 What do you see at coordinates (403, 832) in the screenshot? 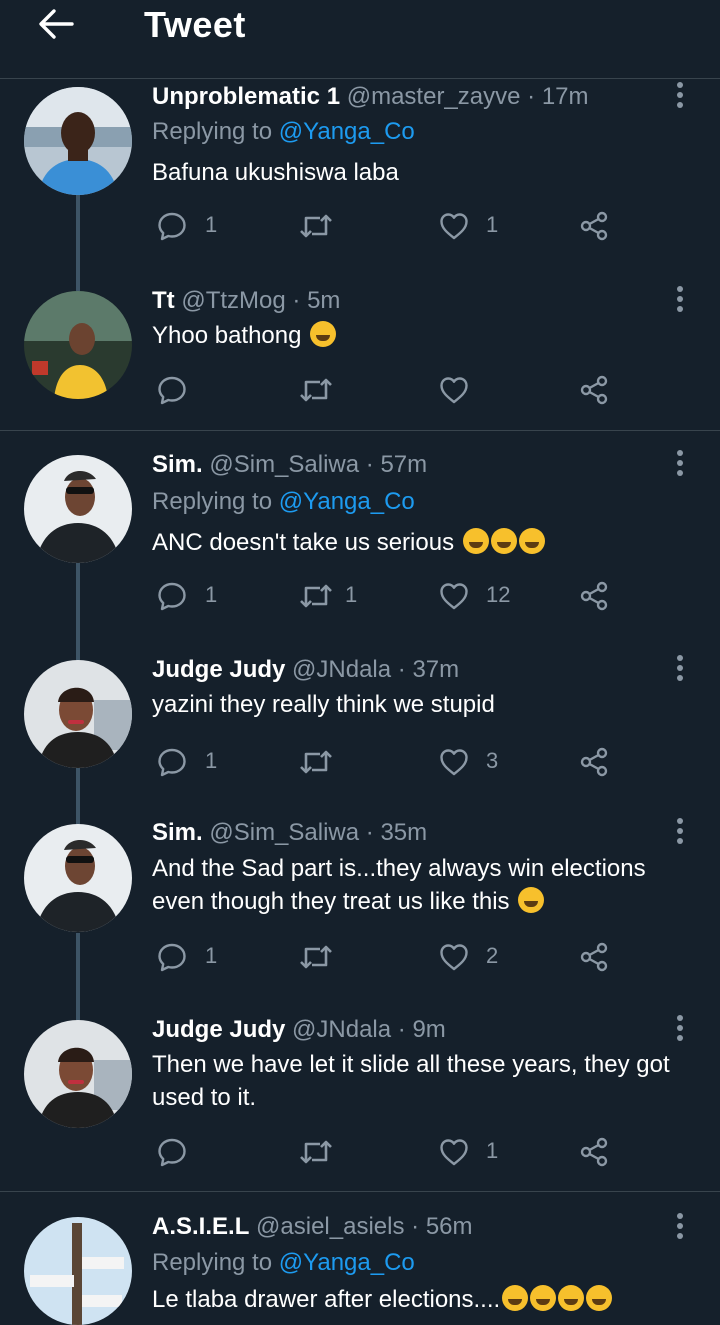
I see `timestamp: 35m` at bounding box center [403, 832].